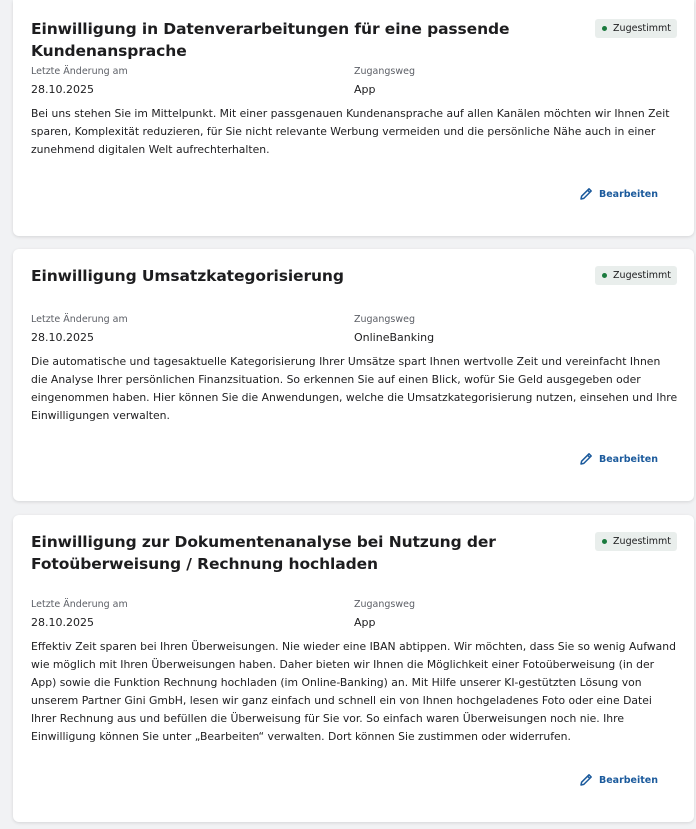  I want to click on access-column: Zugangsweg OnlineBanking, so click(394, 329).